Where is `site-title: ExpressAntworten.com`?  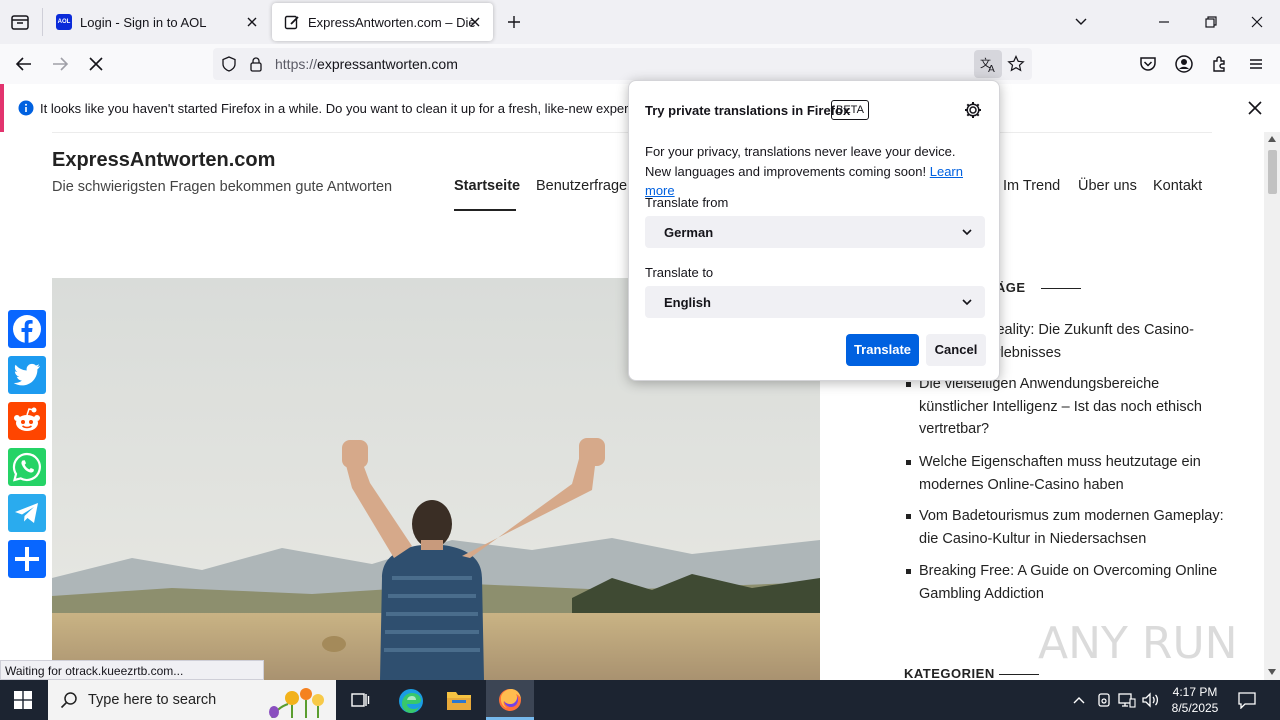 site-title: ExpressAntworten.com is located at coordinates (163, 160).